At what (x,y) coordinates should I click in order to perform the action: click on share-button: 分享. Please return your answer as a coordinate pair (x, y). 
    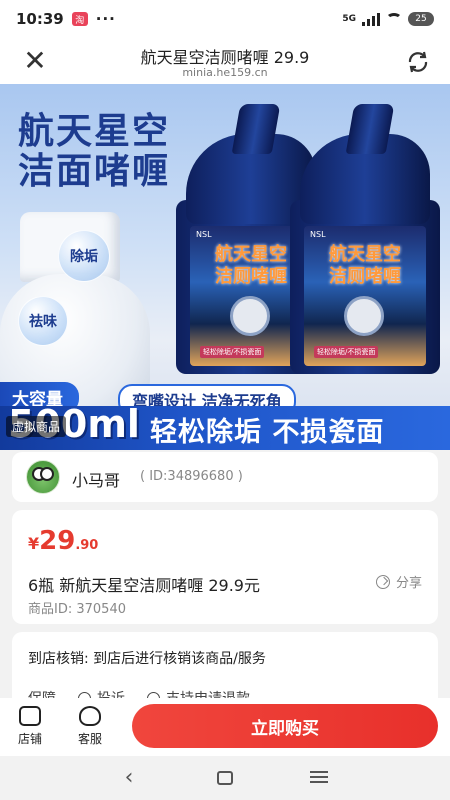
    Looking at the image, I should click on (398, 581).